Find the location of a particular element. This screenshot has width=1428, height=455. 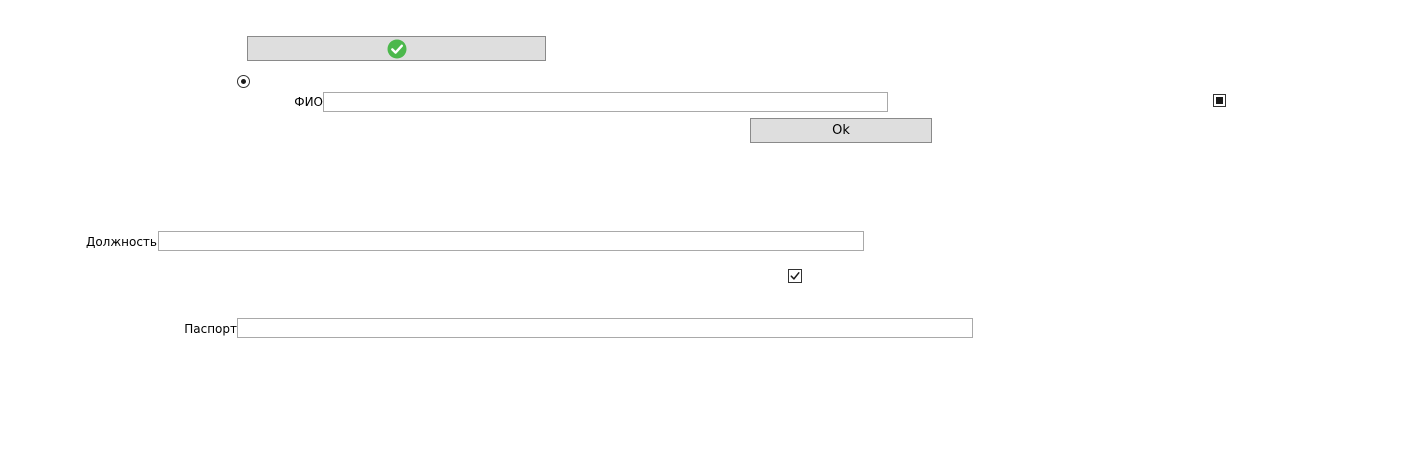

indeterminate-checkbox is located at coordinates (1219, 100).